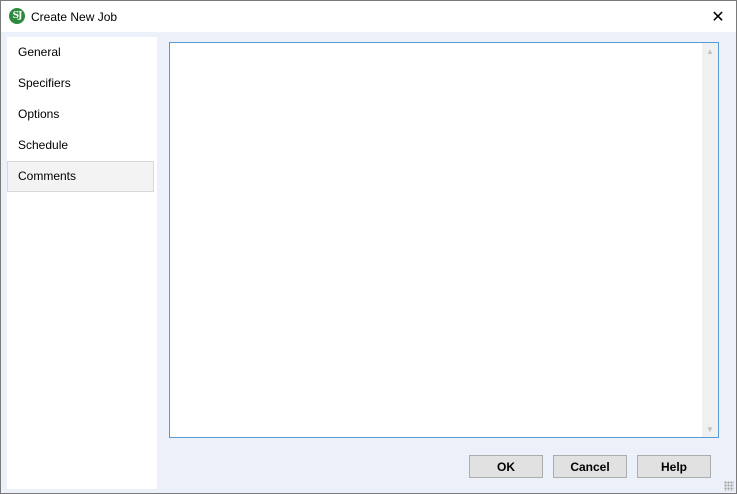 This screenshot has width=737, height=494. Describe the element at coordinates (82, 52) in the screenshot. I see `sidebar-item-general: General` at that location.